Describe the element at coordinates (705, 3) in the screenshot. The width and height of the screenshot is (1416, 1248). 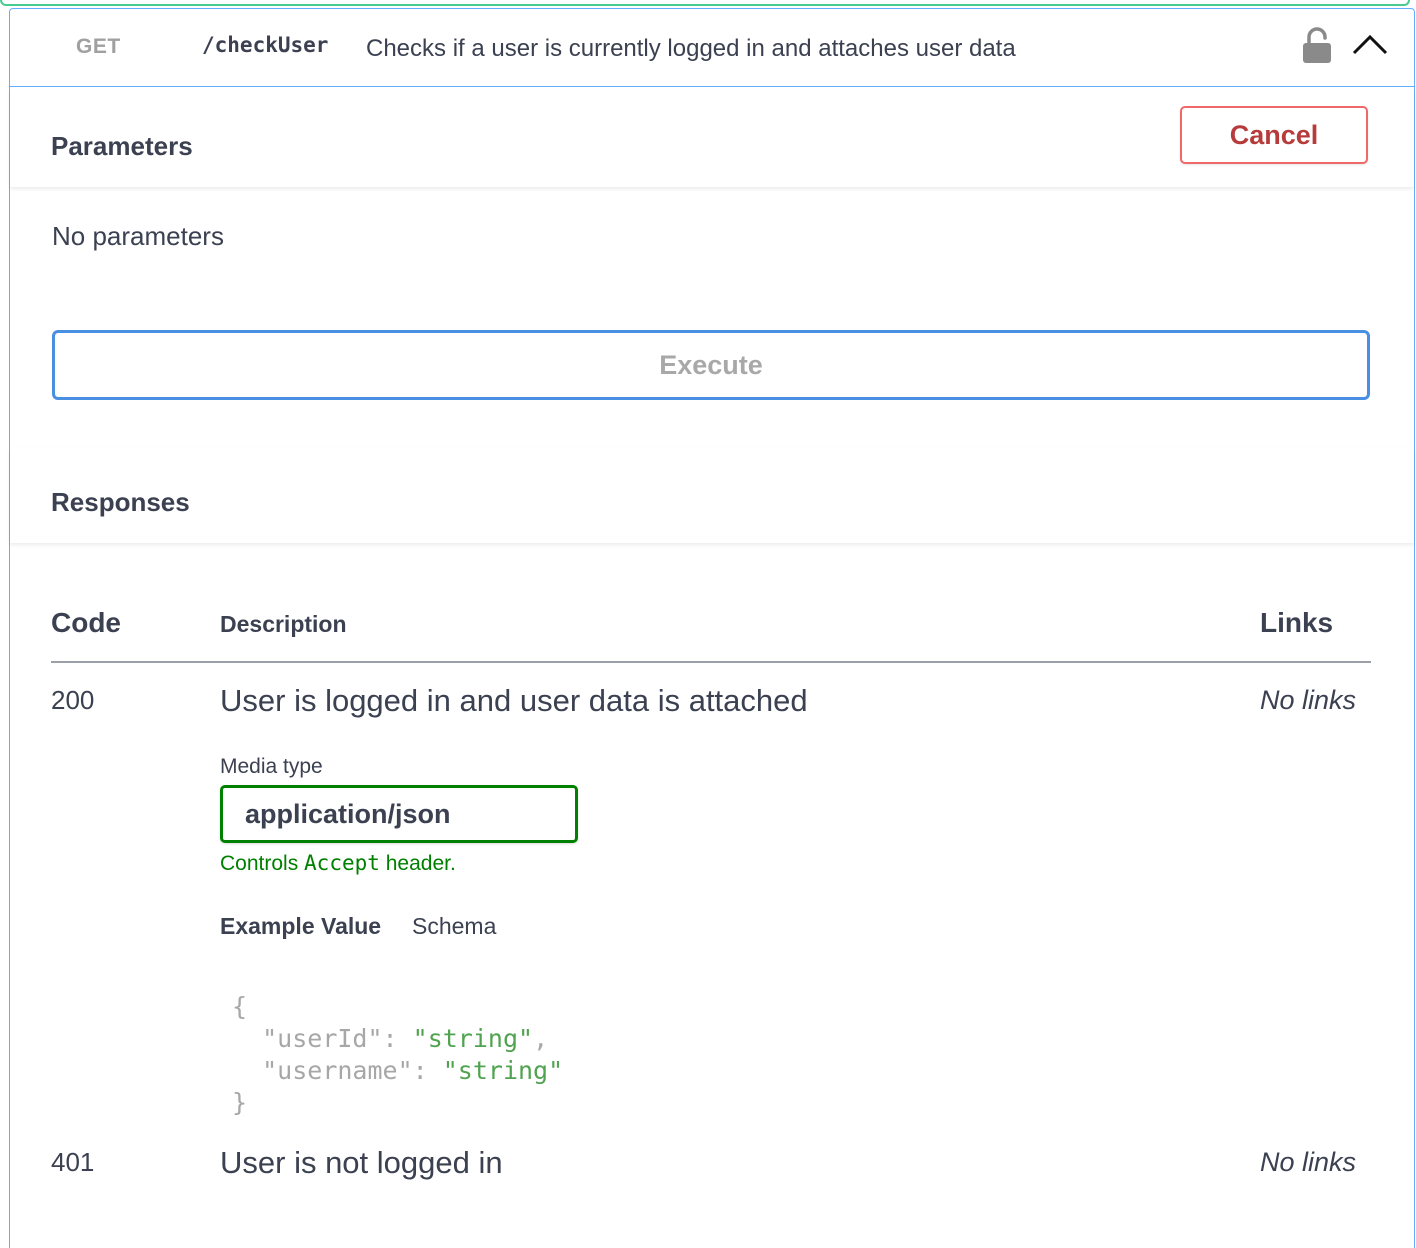
I see `previous-operation-block` at that location.